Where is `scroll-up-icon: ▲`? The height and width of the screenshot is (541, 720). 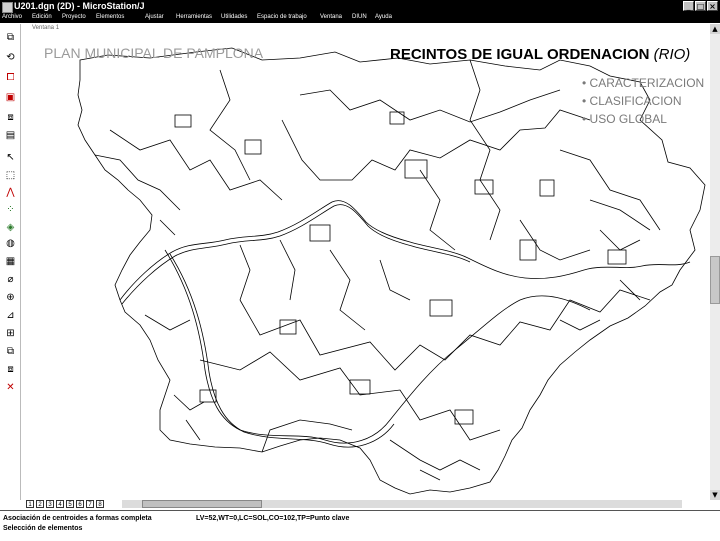
scroll-up-icon: ▲ is located at coordinates (715, 29).